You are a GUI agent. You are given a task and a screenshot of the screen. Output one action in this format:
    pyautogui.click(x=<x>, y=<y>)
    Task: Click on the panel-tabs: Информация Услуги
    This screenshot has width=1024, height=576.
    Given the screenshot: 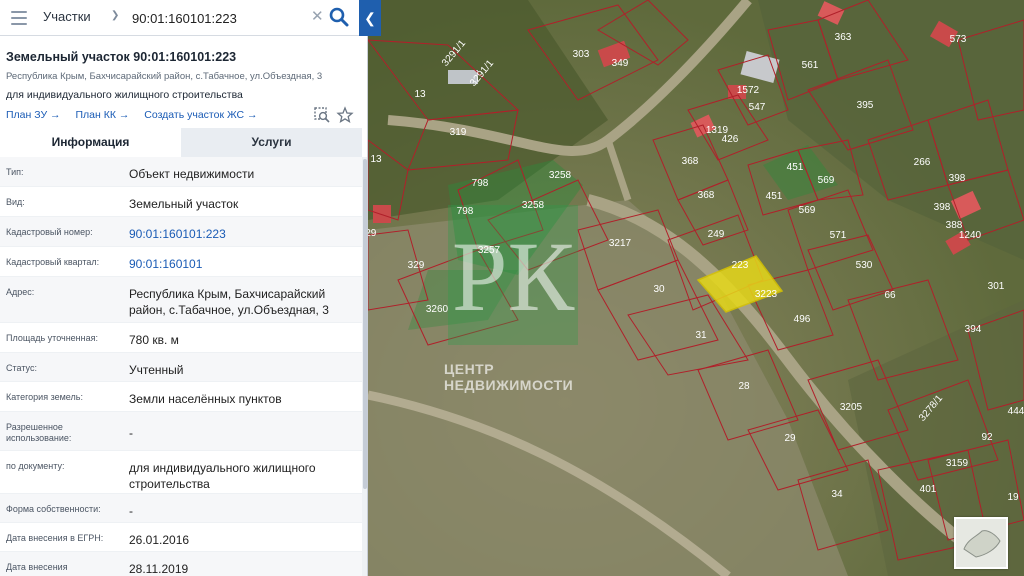 What is the action you would take?
    pyautogui.click(x=181, y=142)
    